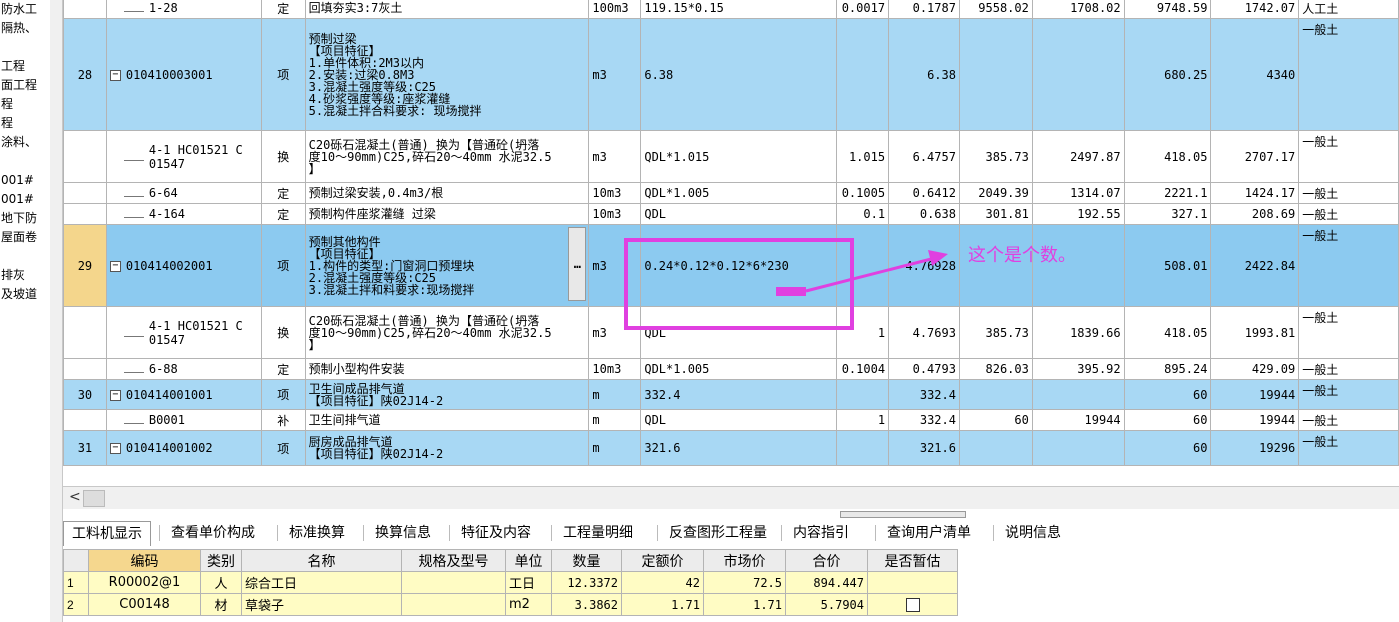  What do you see at coordinates (25, 142) in the screenshot?
I see `left-tree-item: 涂料、` at bounding box center [25, 142].